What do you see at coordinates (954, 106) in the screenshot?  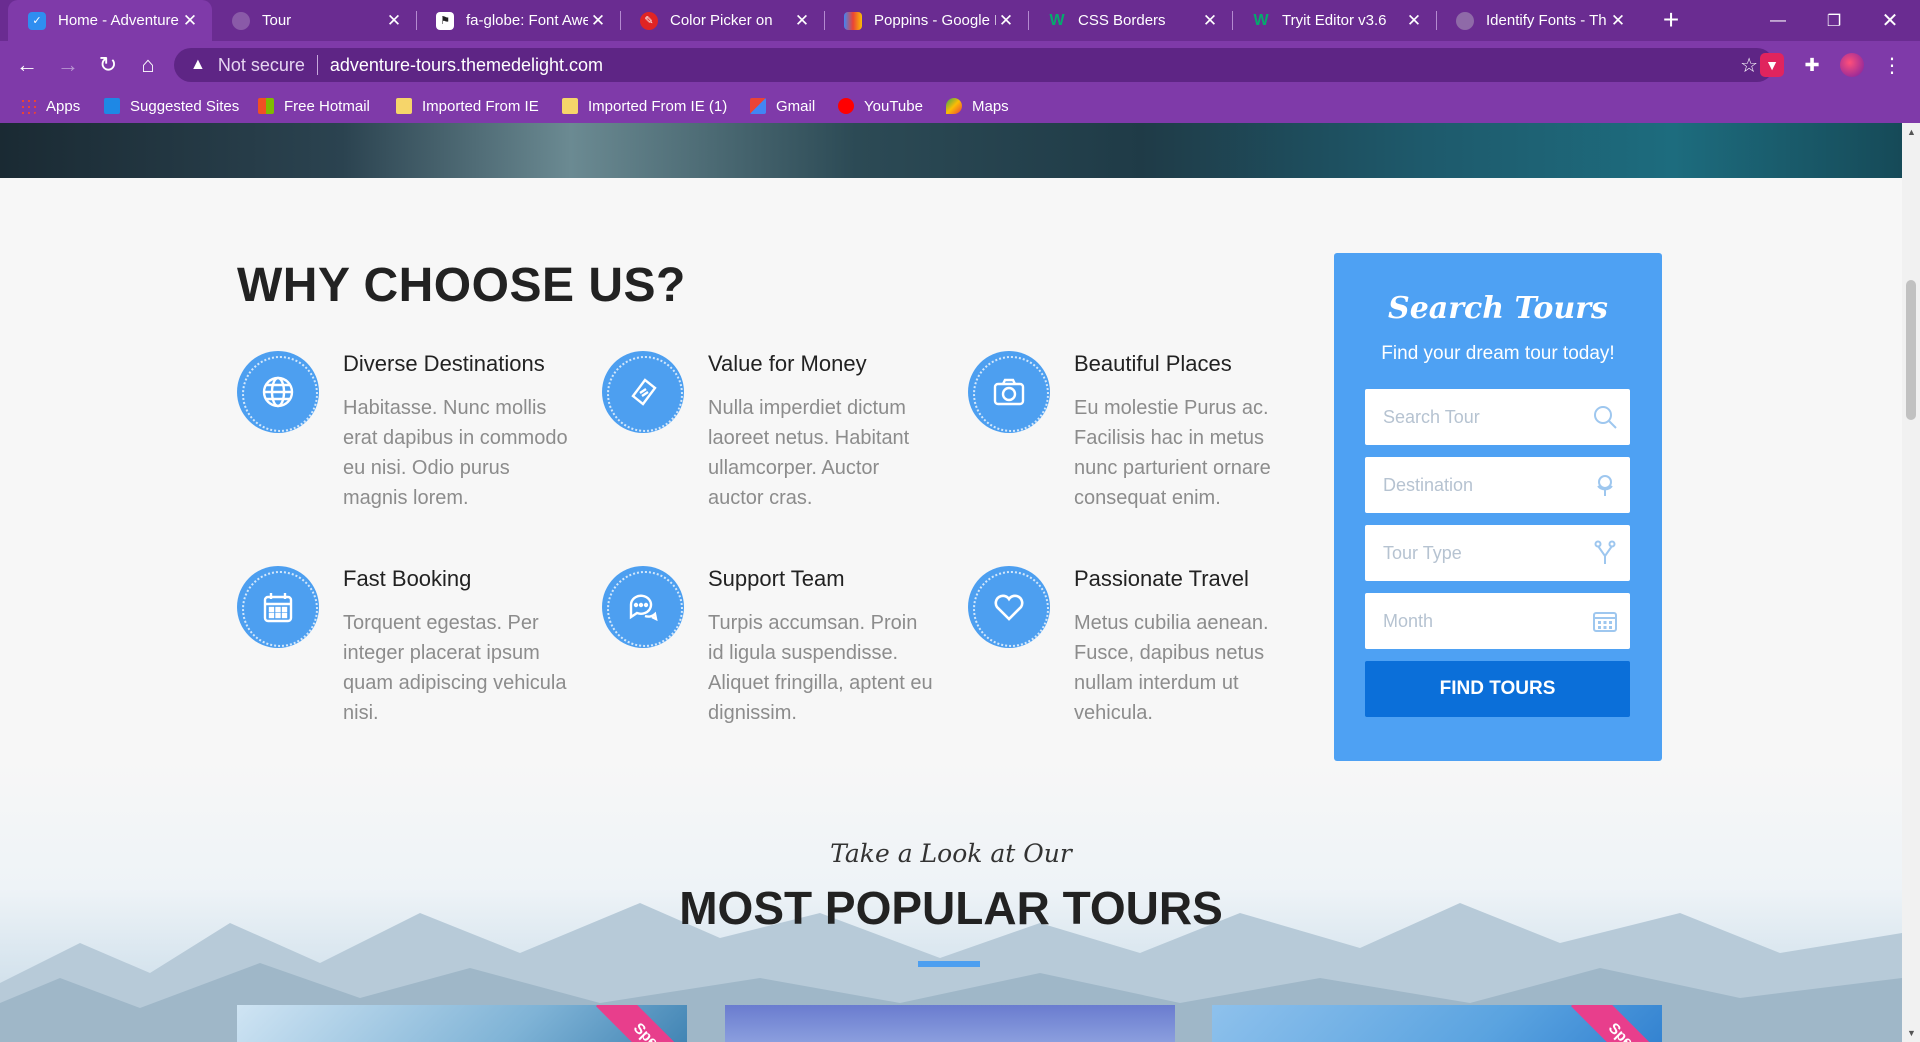 I see `maps-icon` at bounding box center [954, 106].